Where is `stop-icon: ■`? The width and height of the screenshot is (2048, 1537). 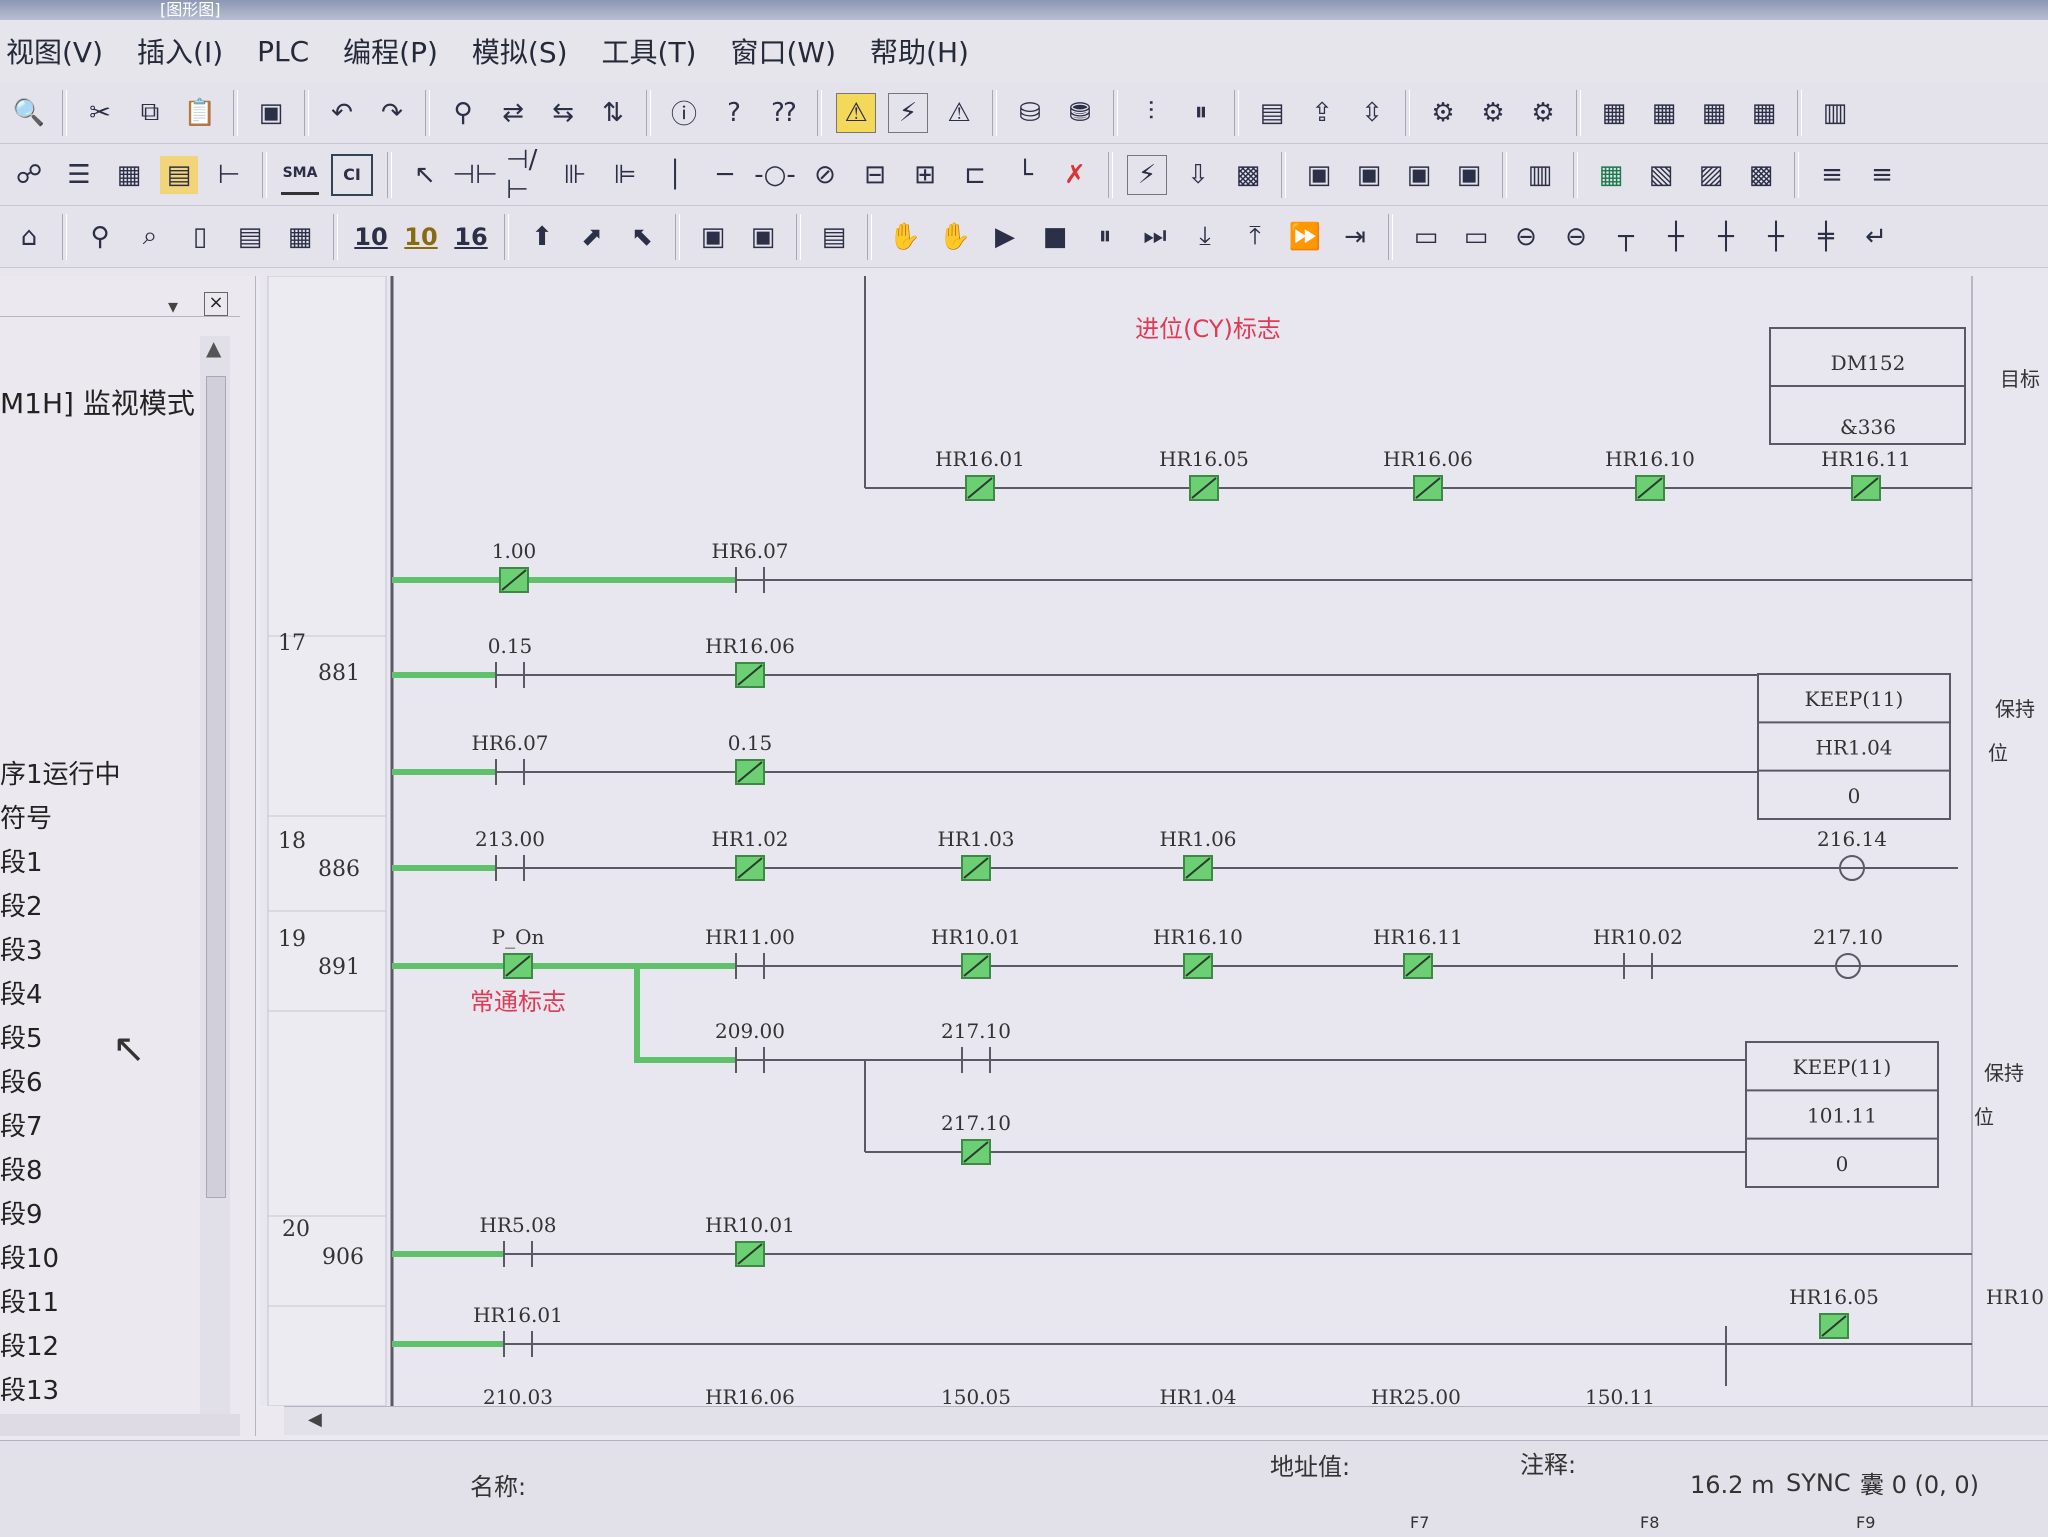 stop-icon: ■ is located at coordinates (1055, 237).